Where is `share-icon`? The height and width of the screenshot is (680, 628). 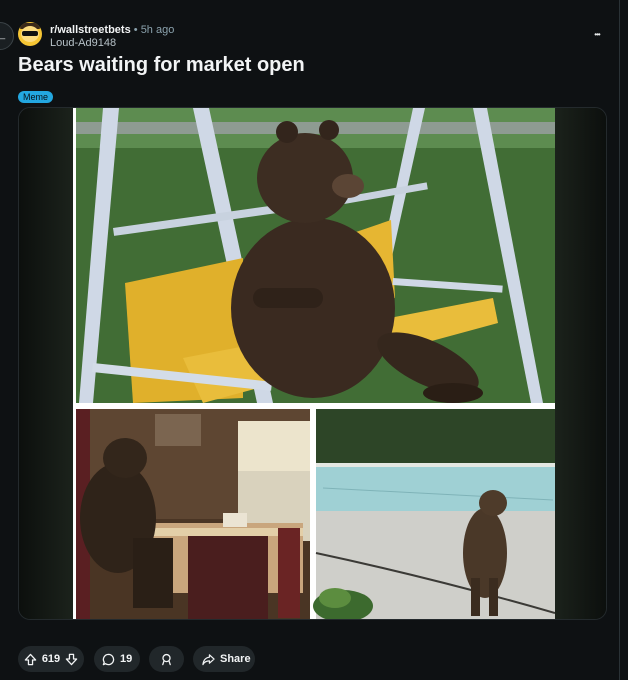 share-icon is located at coordinates (208, 659).